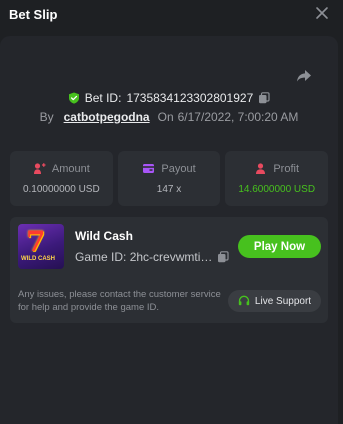 The width and height of the screenshot is (343, 424). What do you see at coordinates (171, 14) in the screenshot?
I see `header: Bet Slip` at bounding box center [171, 14].